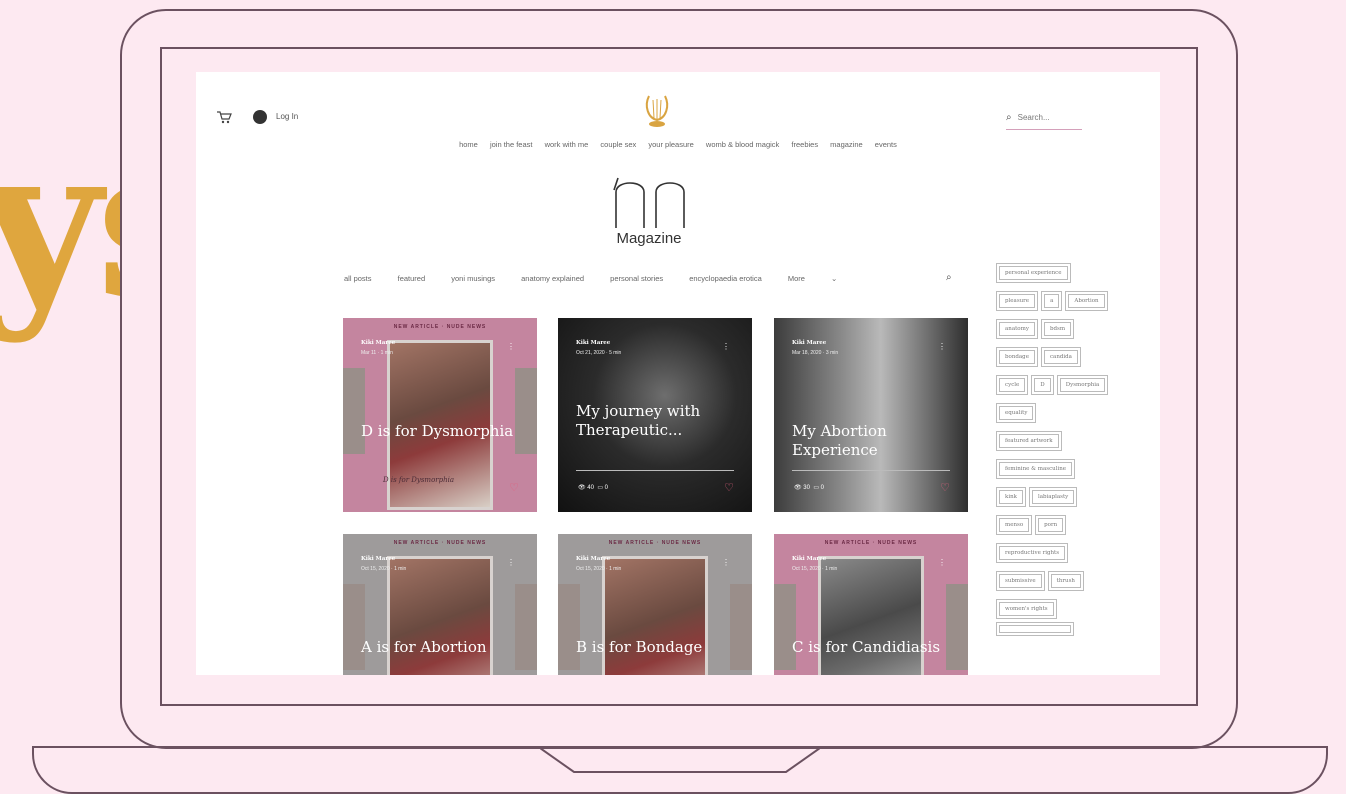 The image size is (1346, 794). What do you see at coordinates (1032, 553) in the screenshot?
I see `tag-reproductive-rights: reproductive rights` at bounding box center [1032, 553].